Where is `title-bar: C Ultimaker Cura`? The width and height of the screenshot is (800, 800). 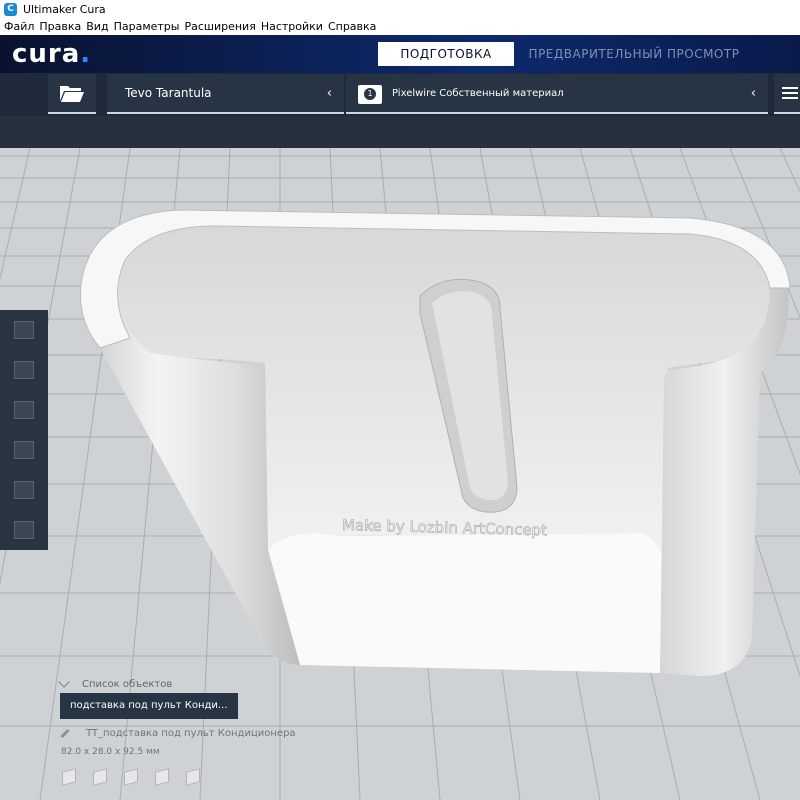
title-bar: C Ultimaker Cura is located at coordinates (400, 9).